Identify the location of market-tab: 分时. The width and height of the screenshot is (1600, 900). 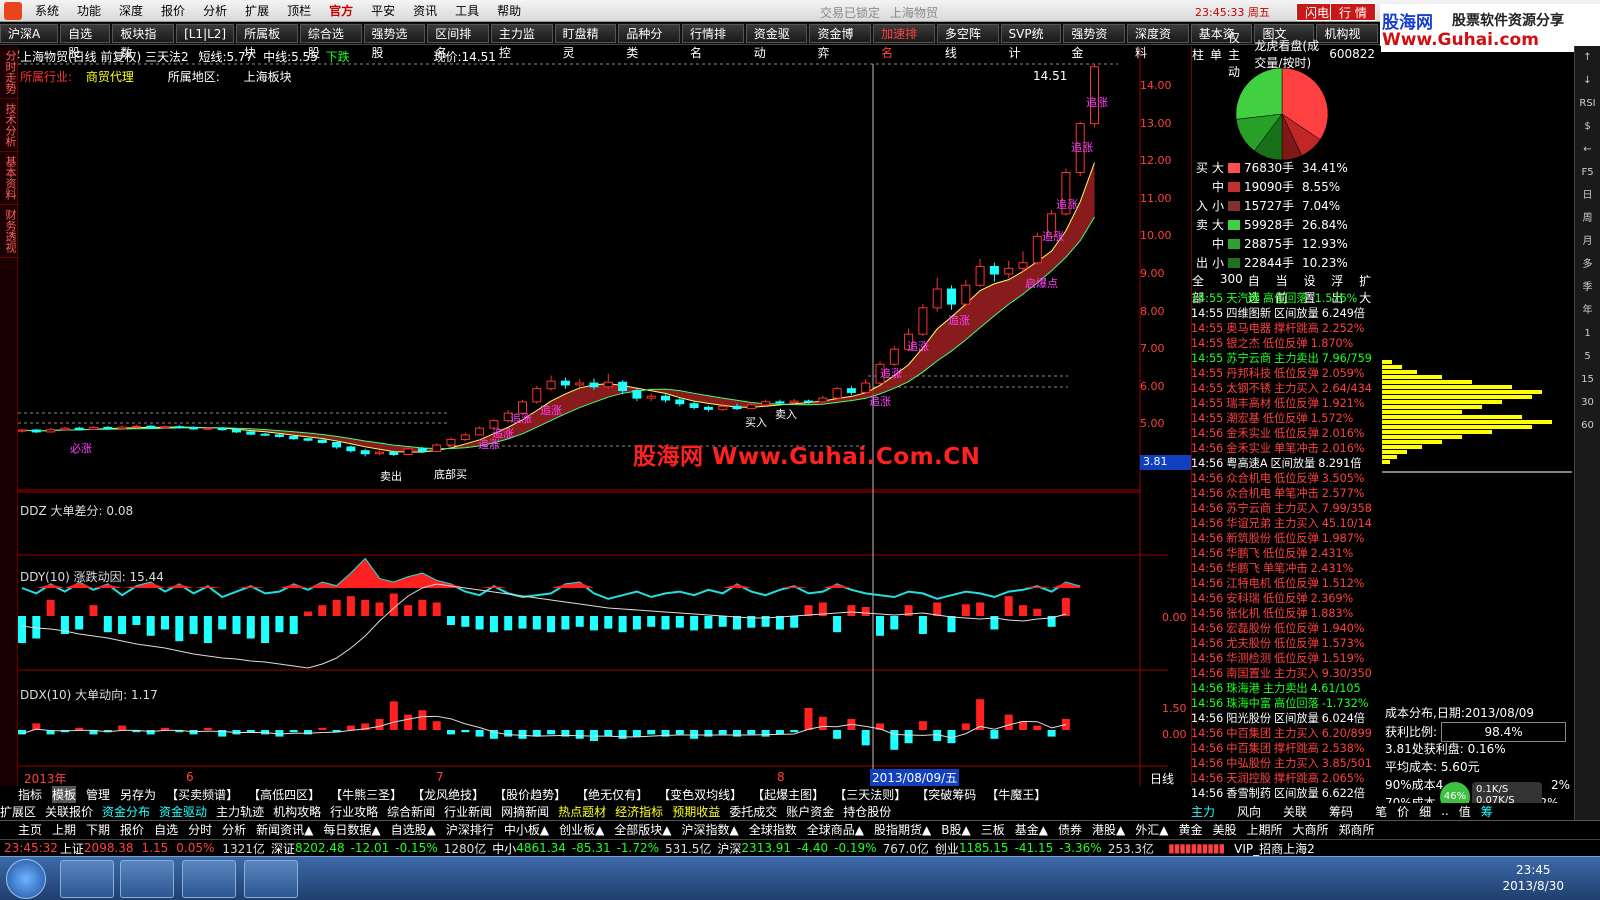
(200, 829).